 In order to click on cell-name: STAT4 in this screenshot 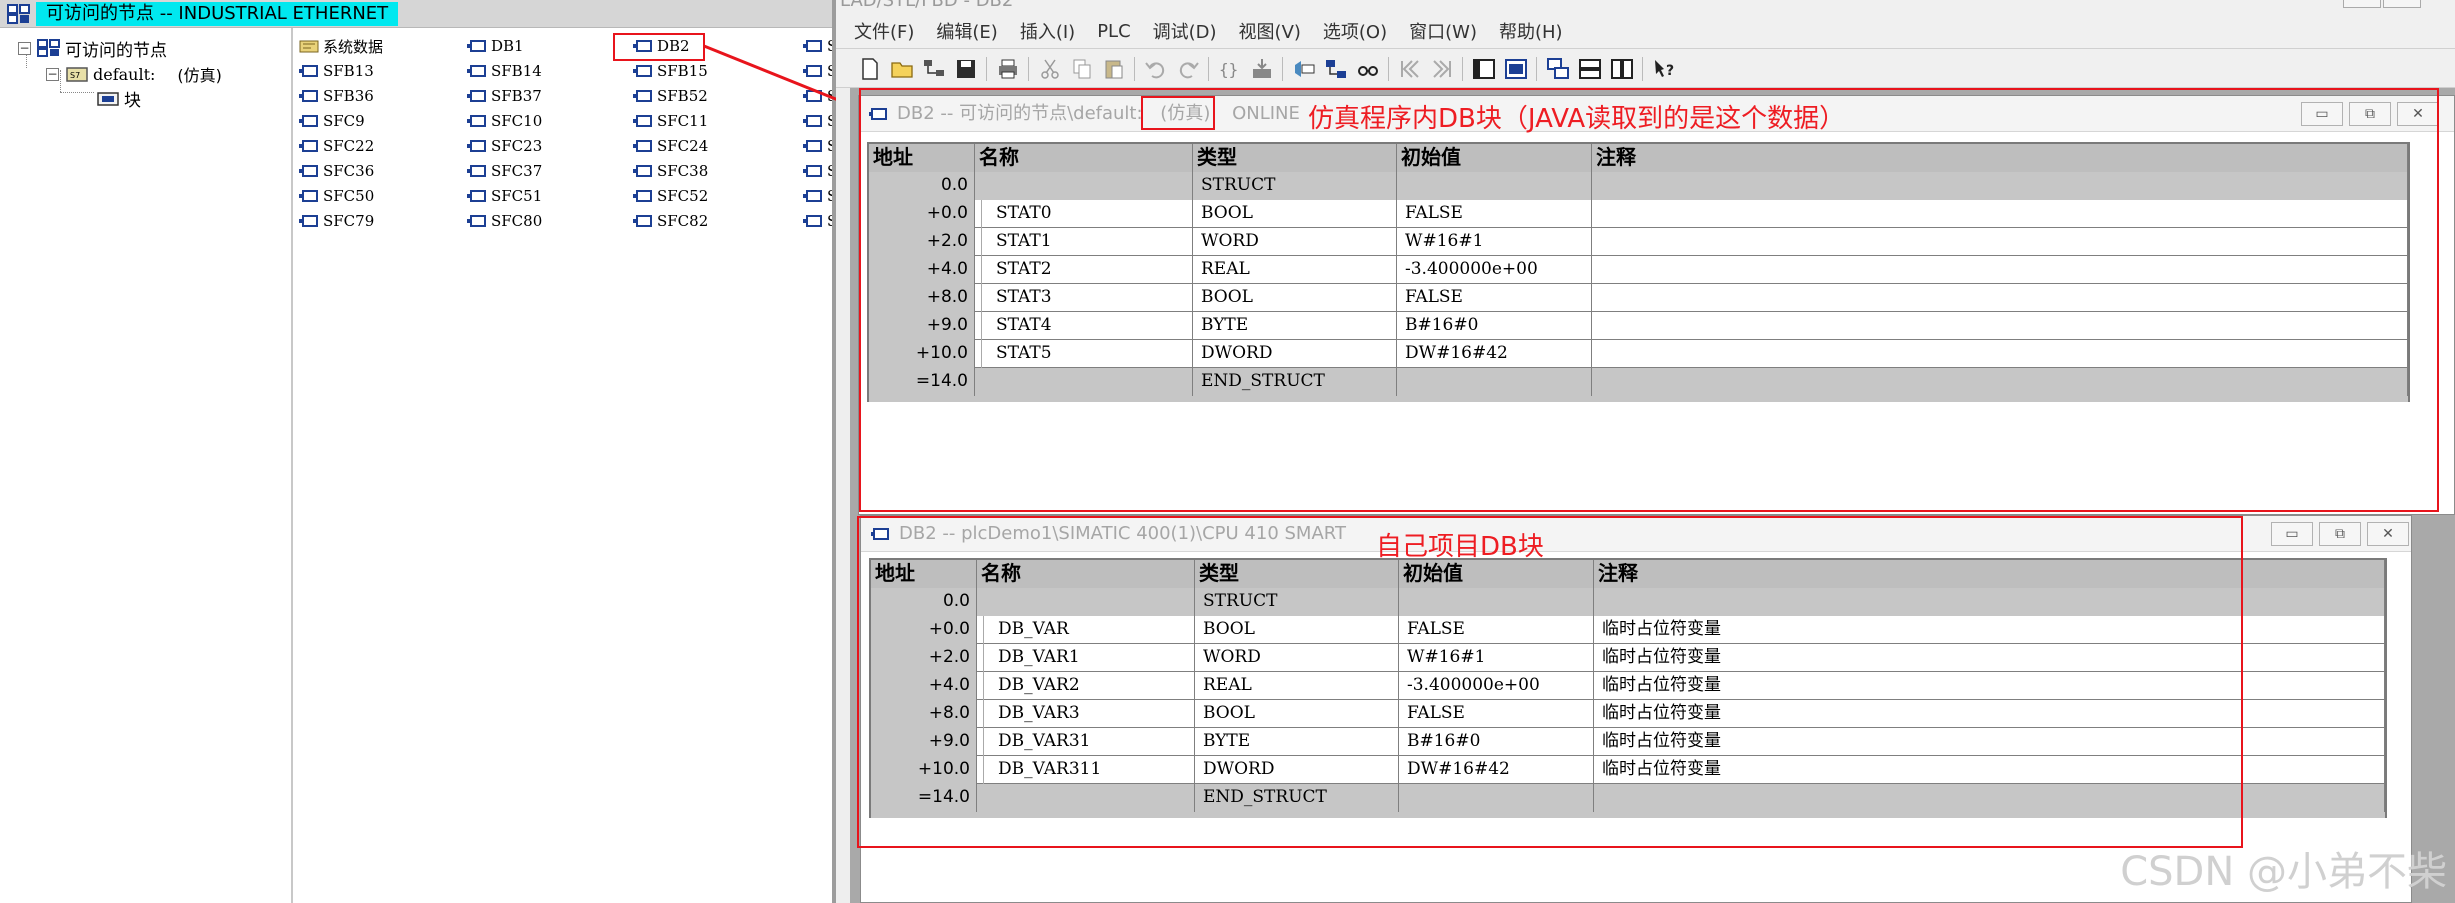, I will do `click(1087, 326)`.